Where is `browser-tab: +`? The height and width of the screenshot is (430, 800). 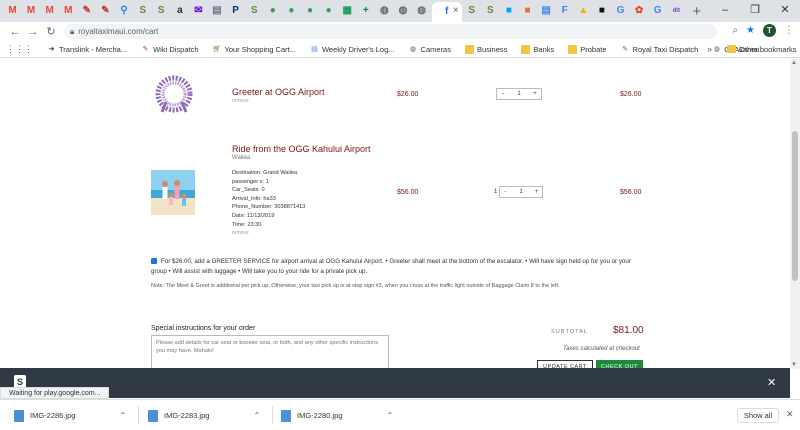
browser-tab: + is located at coordinates (365, 11).